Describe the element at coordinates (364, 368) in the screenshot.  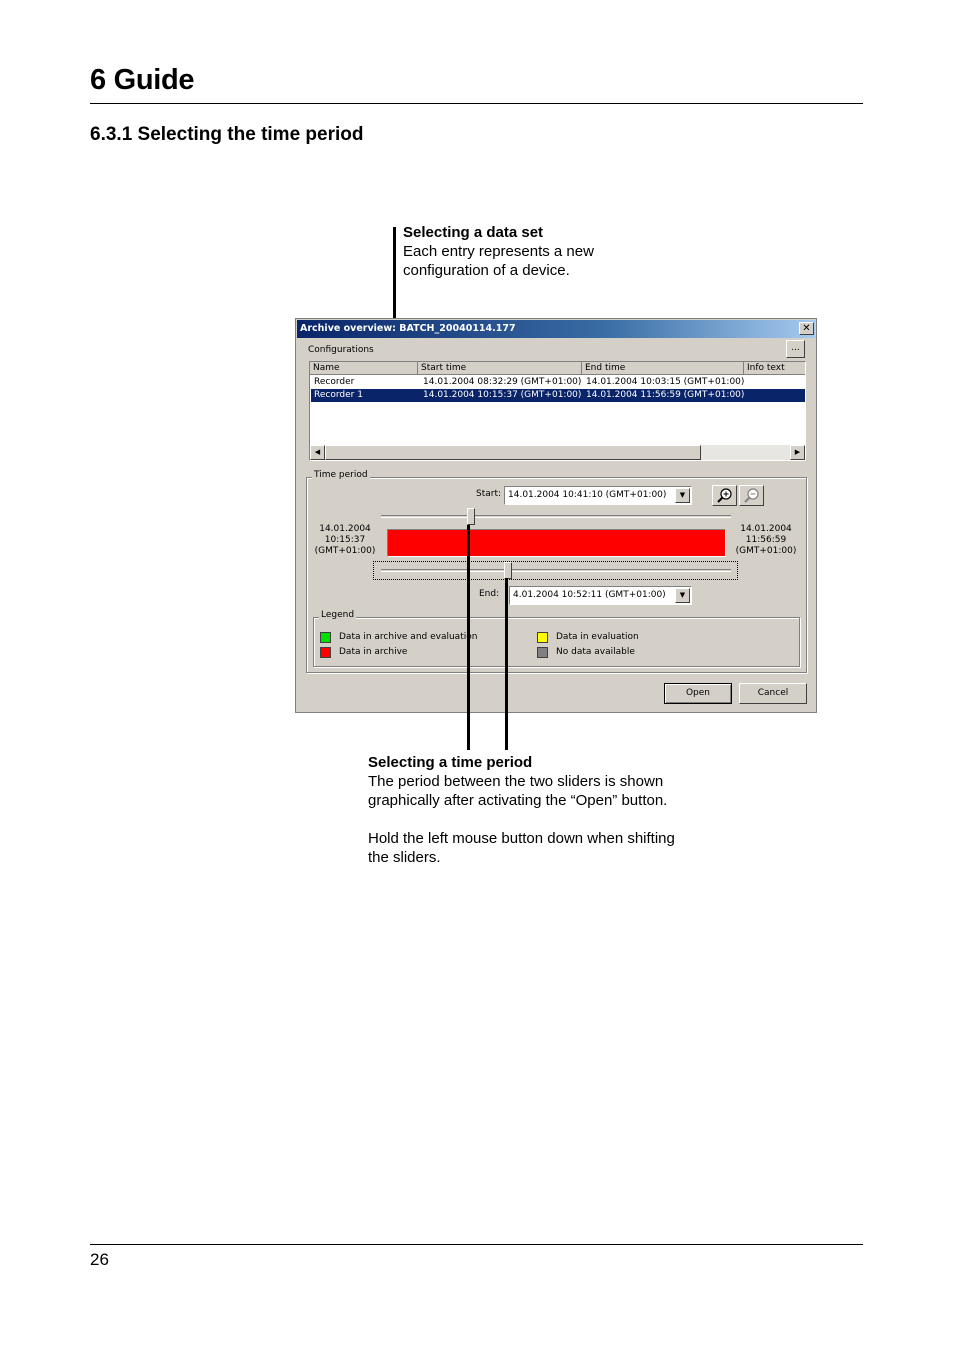
I see `column-header-name: Name` at that location.